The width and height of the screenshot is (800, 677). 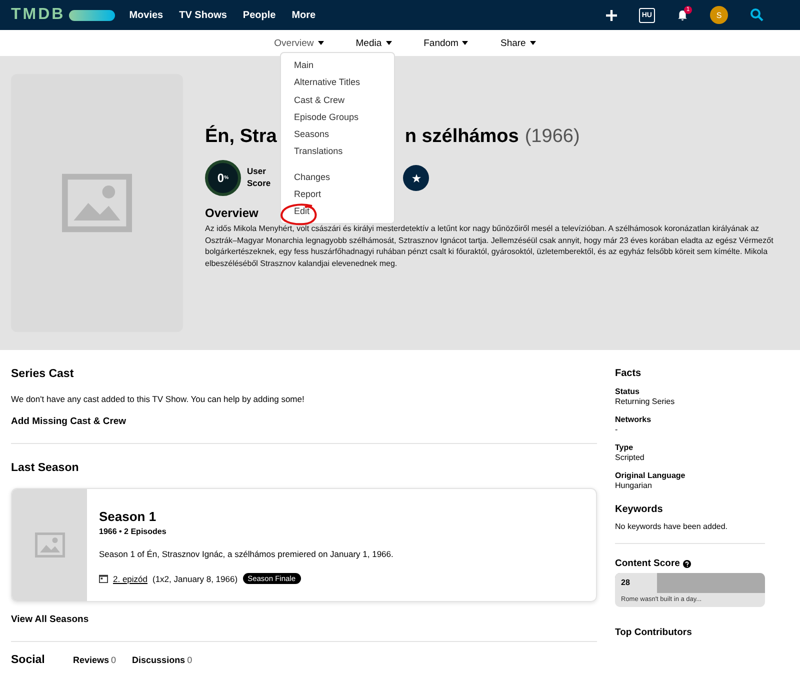 What do you see at coordinates (312, 177) in the screenshot?
I see `menu-item: Changes` at bounding box center [312, 177].